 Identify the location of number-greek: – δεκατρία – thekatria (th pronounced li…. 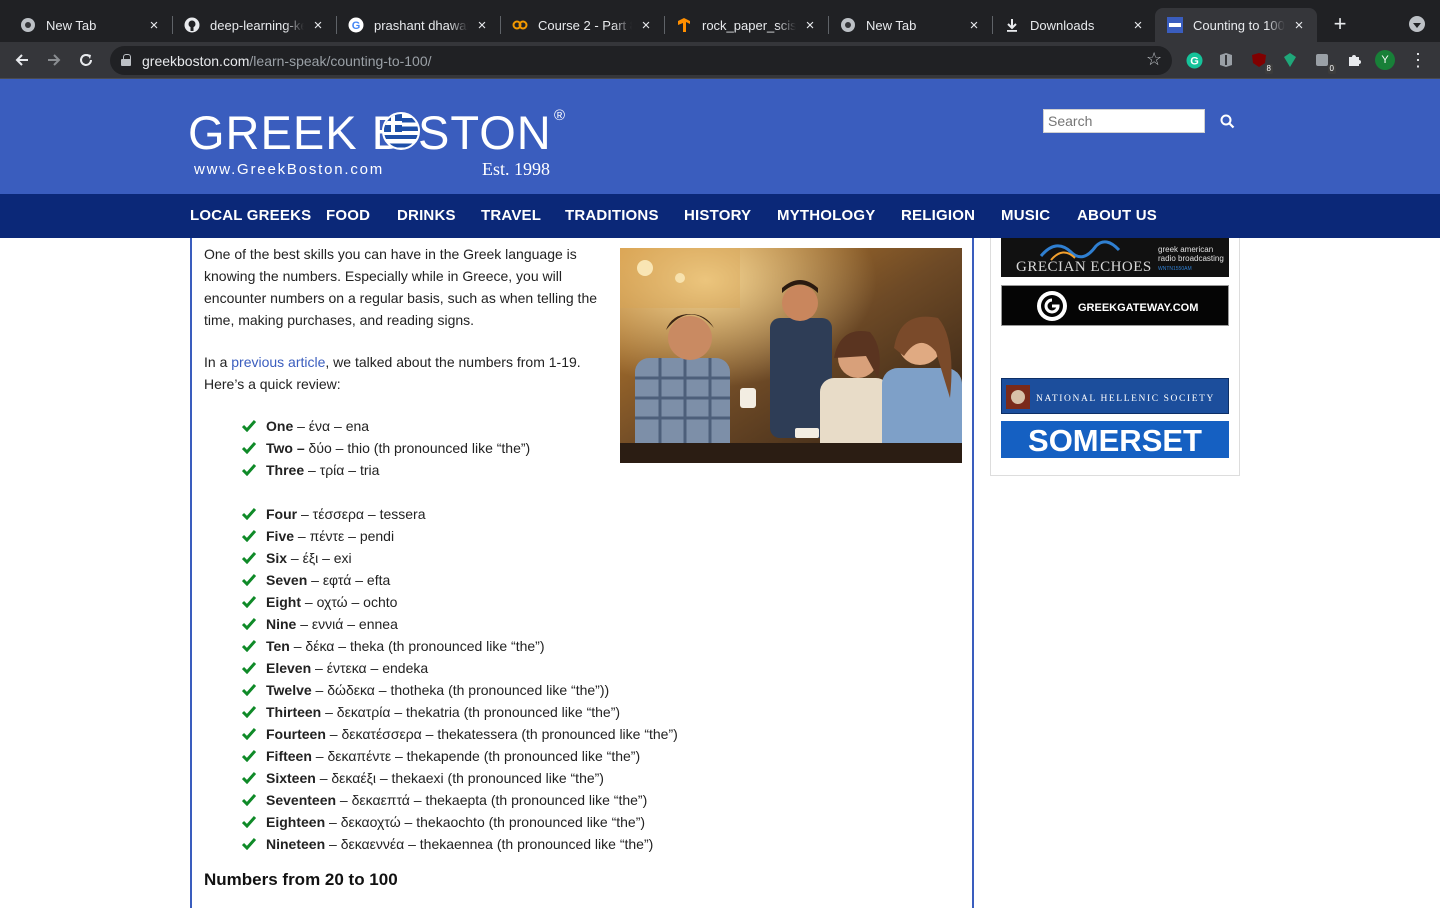
(471, 712).